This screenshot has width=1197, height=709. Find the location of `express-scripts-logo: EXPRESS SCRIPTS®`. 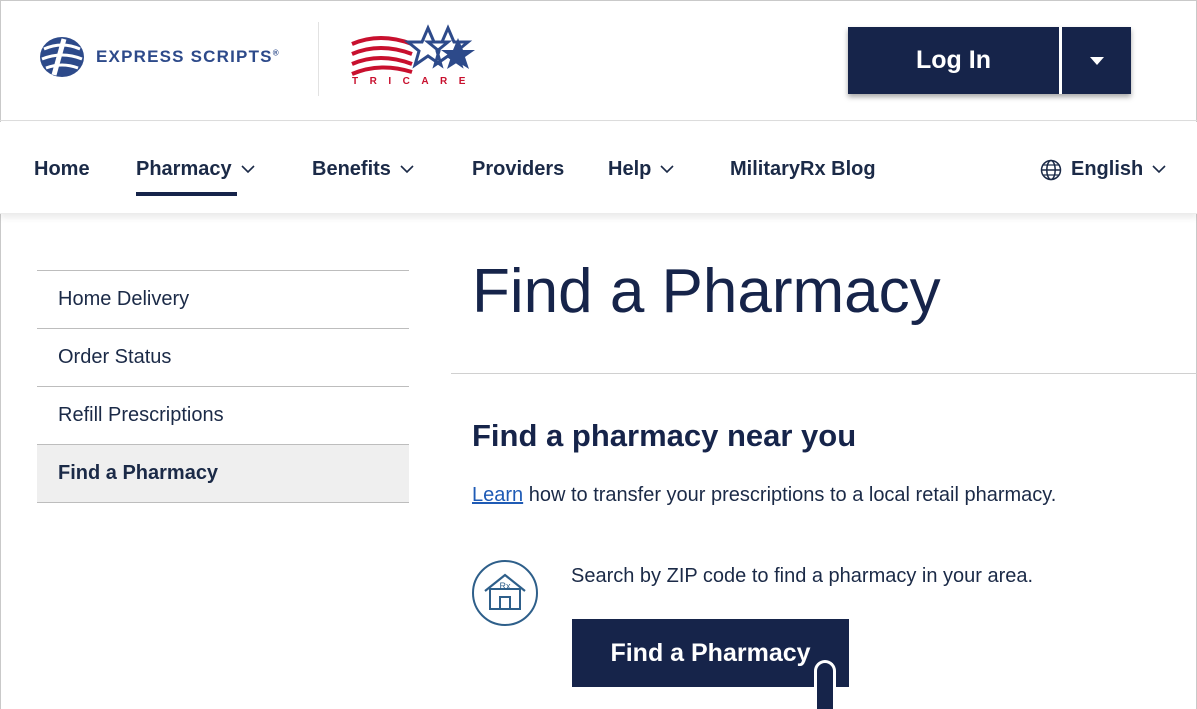

express-scripts-logo: EXPRESS SCRIPTS® is located at coordinates (159, 57).